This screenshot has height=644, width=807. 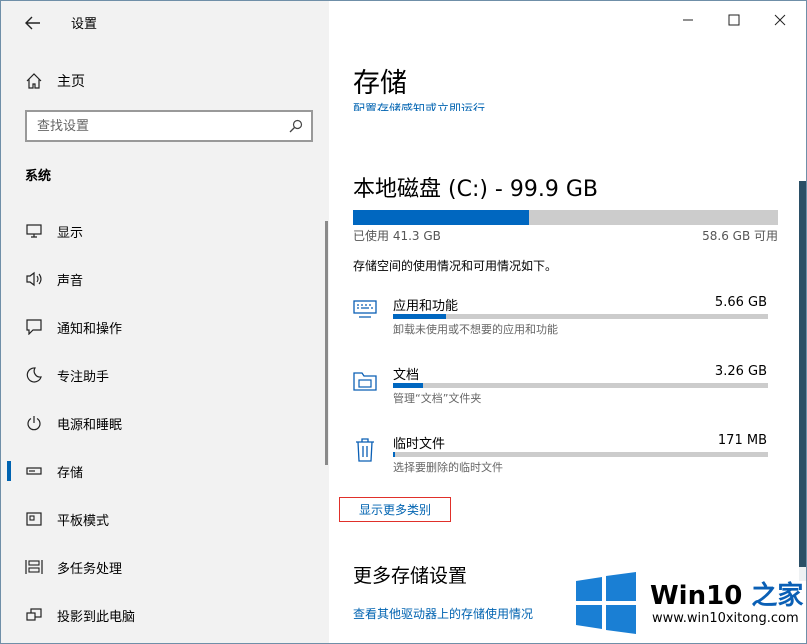 What do you see at coordinates (475, 329) in the screenshot?
I see `category-subtitle: 卸载未使用或不想要的应用和功能` at bounding box center [475, 329].